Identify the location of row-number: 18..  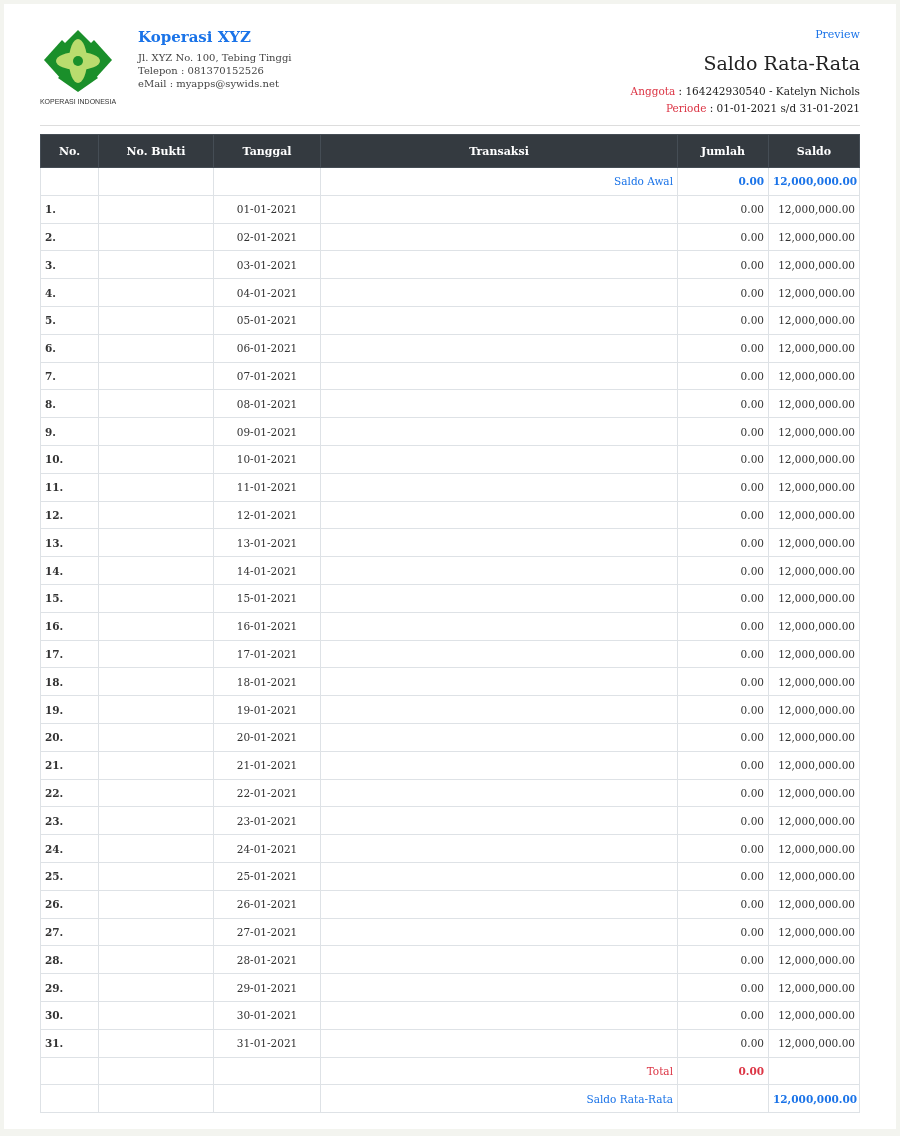
(69, 681).